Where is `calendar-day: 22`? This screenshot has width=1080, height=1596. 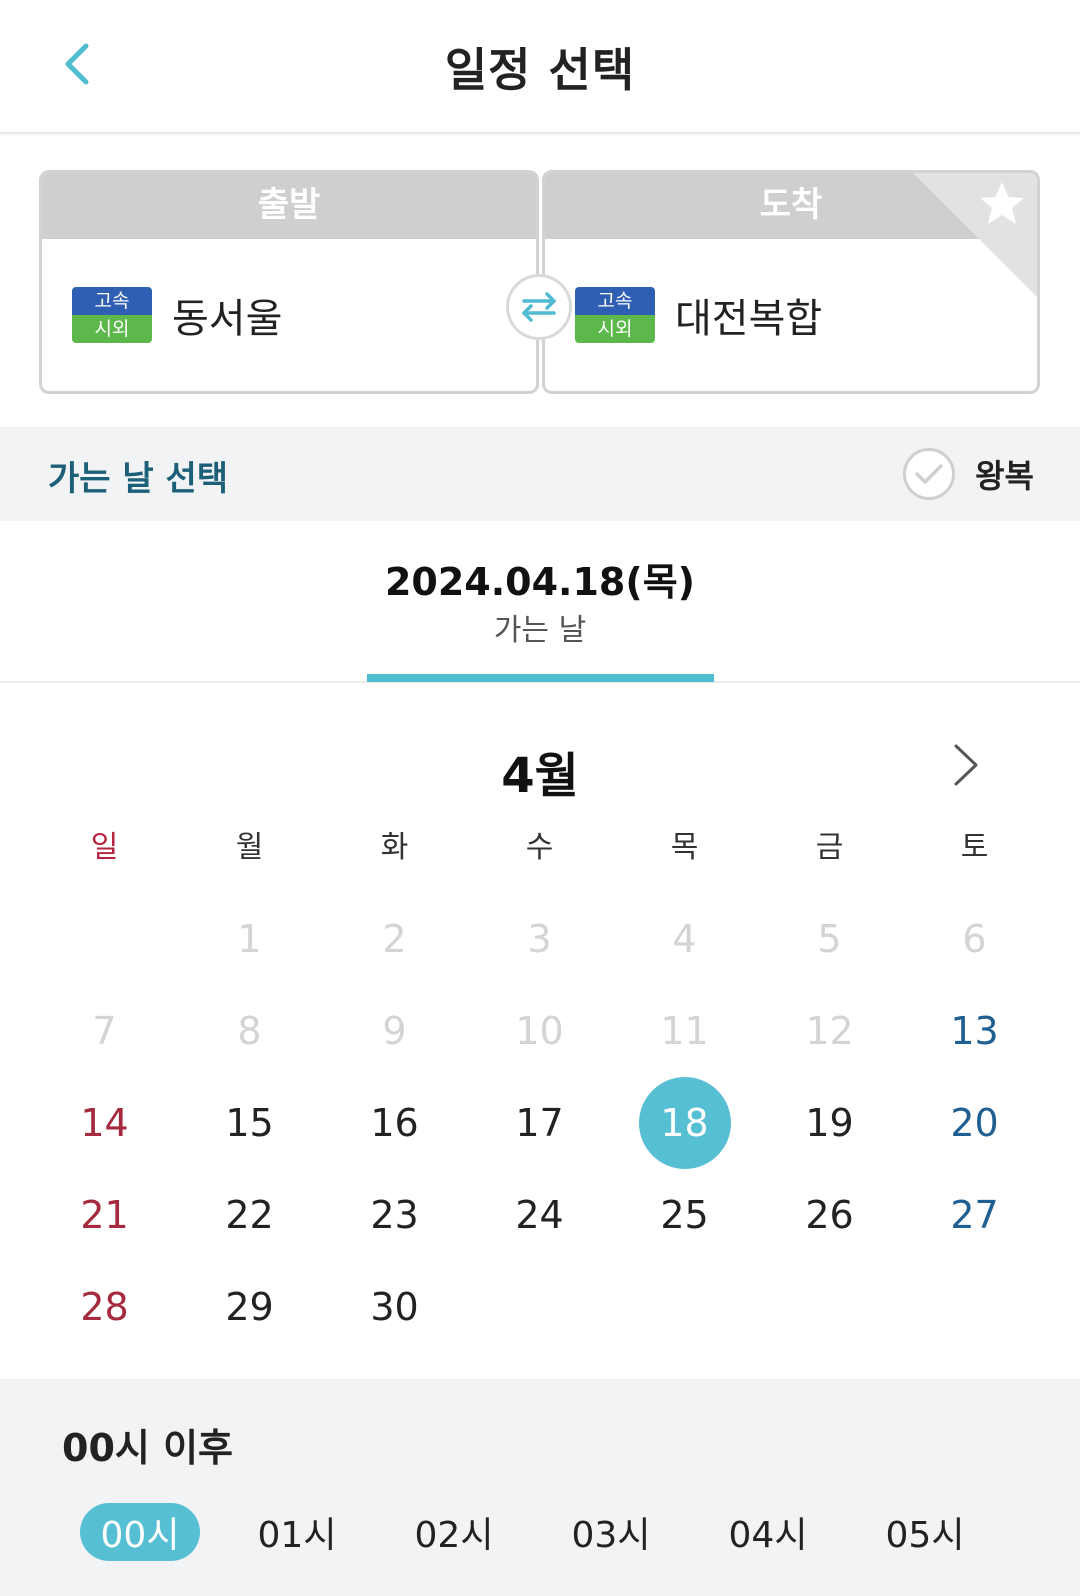
calendar-day: 22 is located at coordinates (249, 1215).